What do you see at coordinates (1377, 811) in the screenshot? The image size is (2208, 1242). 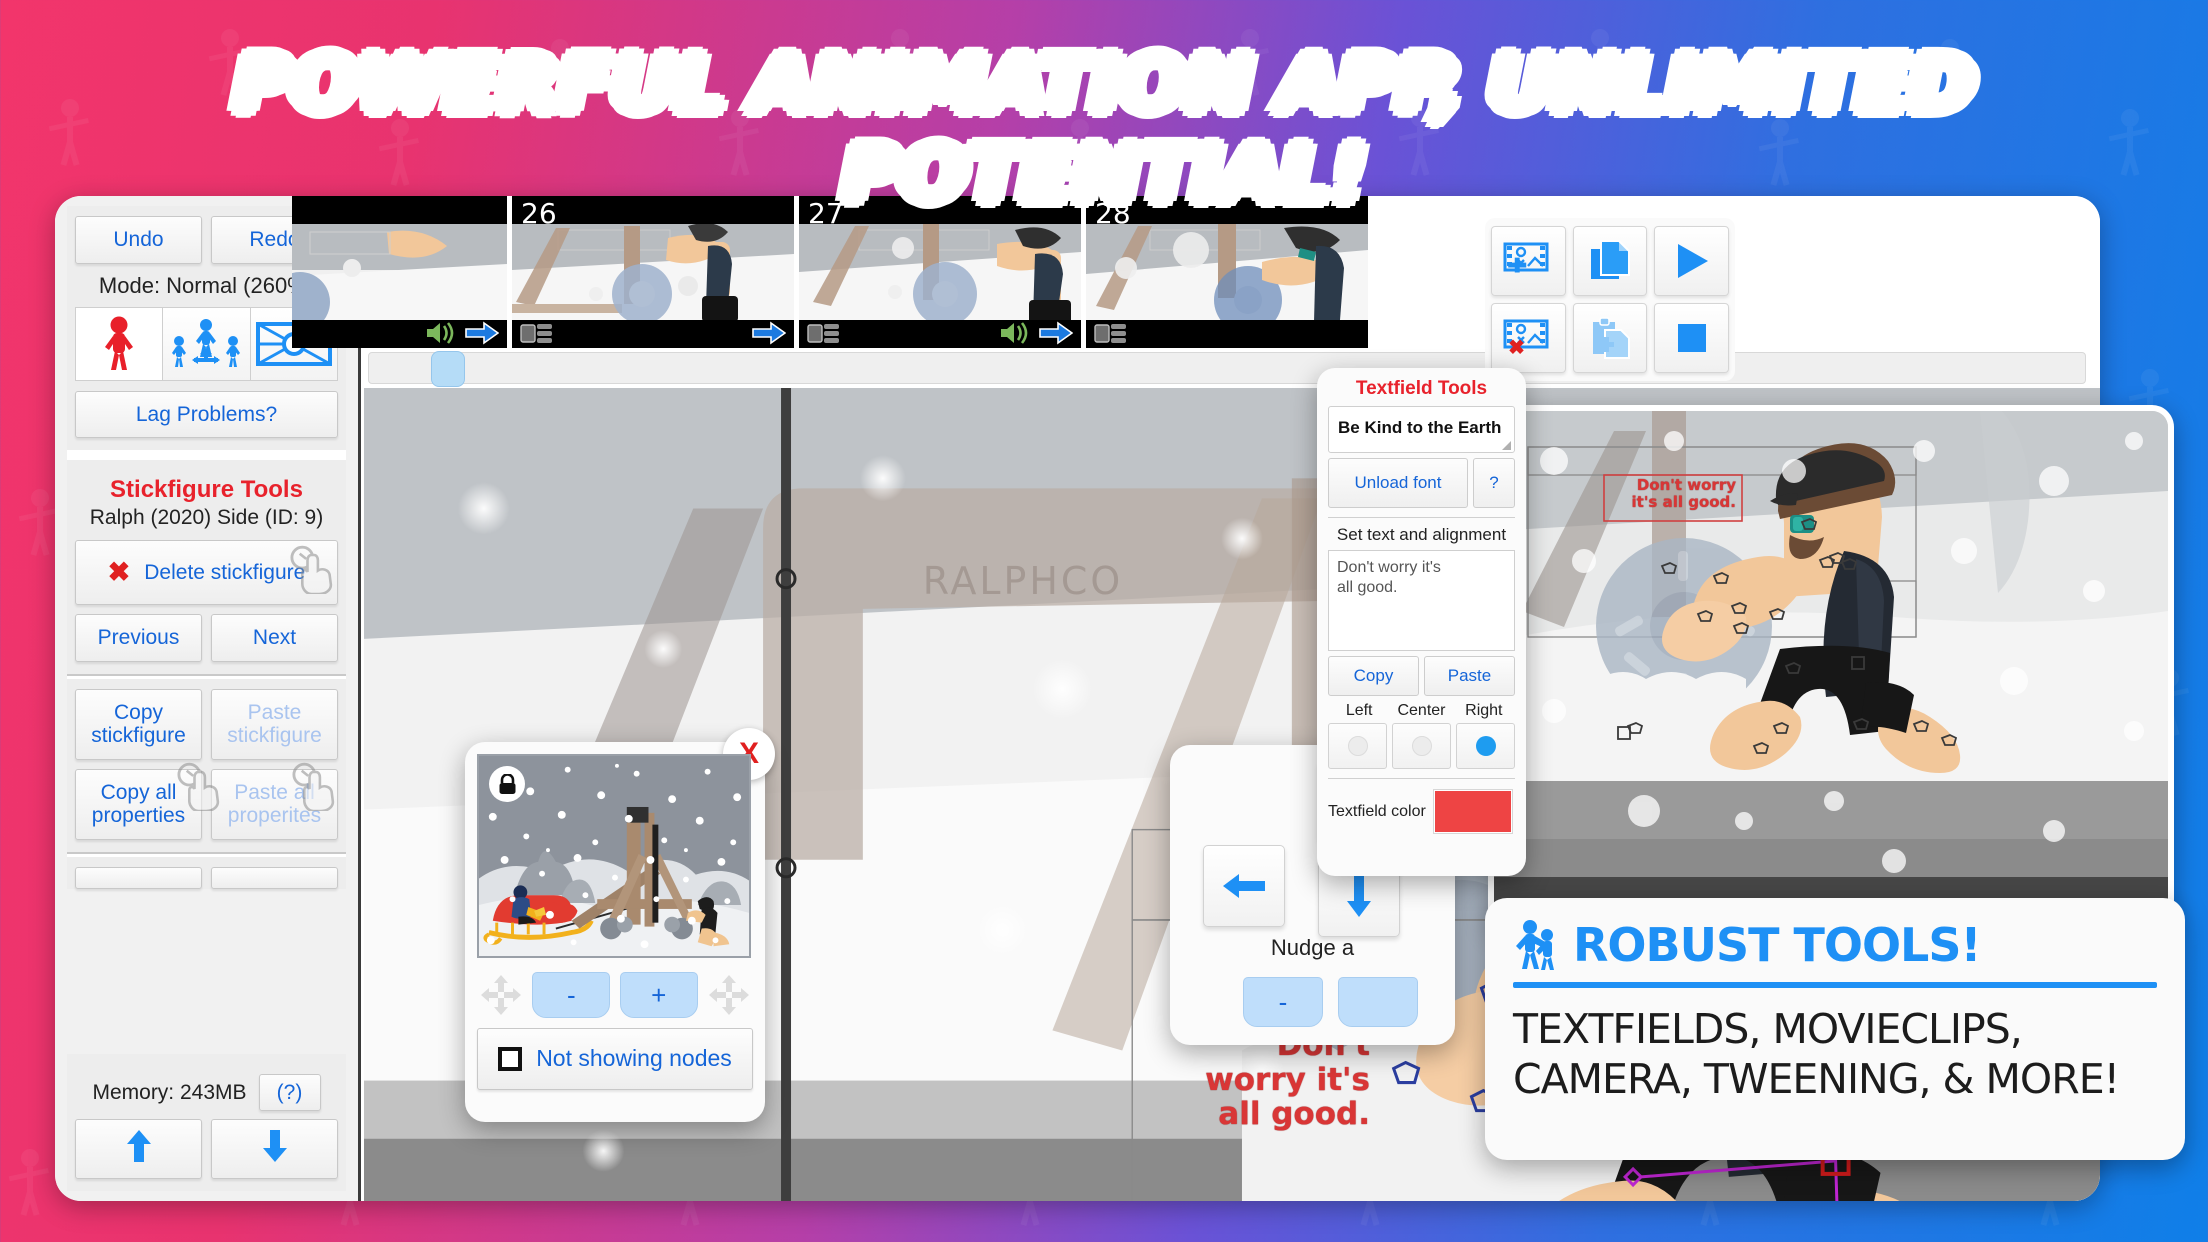 I see `textfield-color-label: Textfield color` at bounding box center [1377, 811].